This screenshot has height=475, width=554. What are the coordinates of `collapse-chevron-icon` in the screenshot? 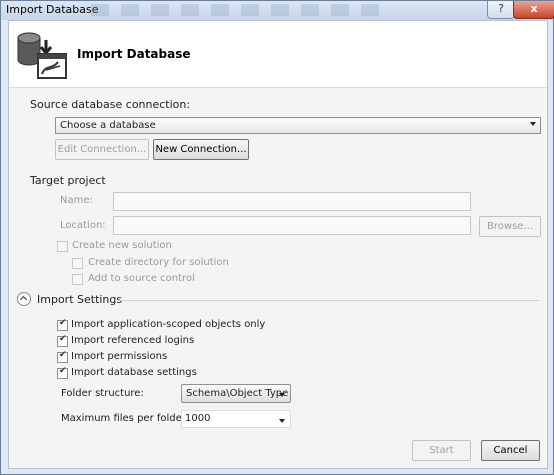 It's located at (24, 299).